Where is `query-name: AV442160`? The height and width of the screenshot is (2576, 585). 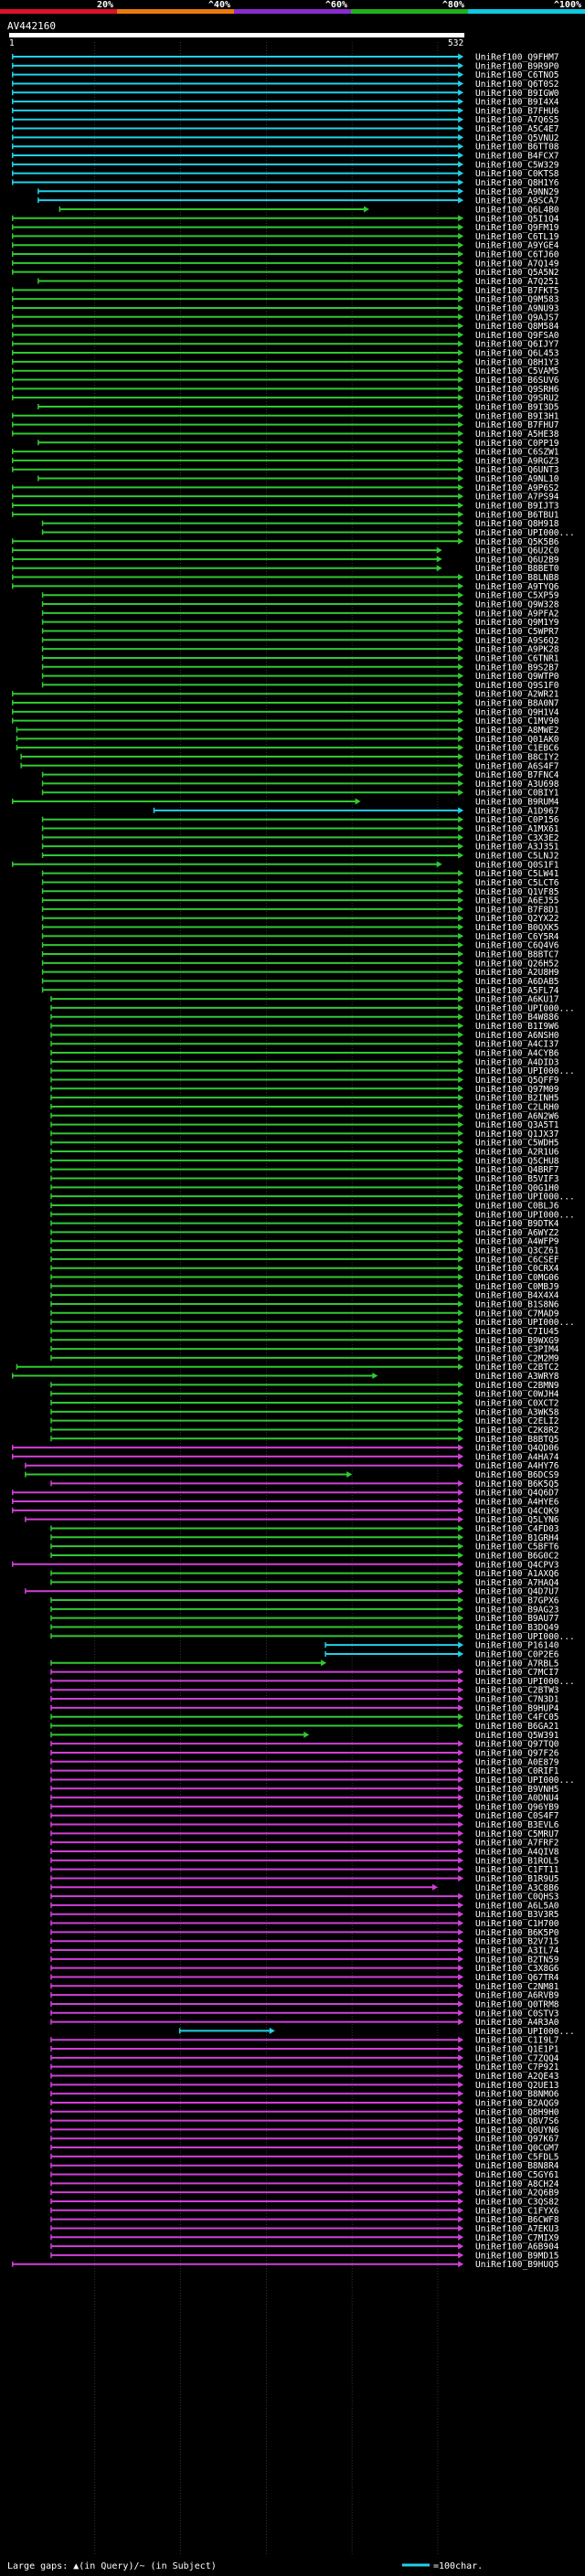
query-name: AV442160 is located at coordinates (32, 26).